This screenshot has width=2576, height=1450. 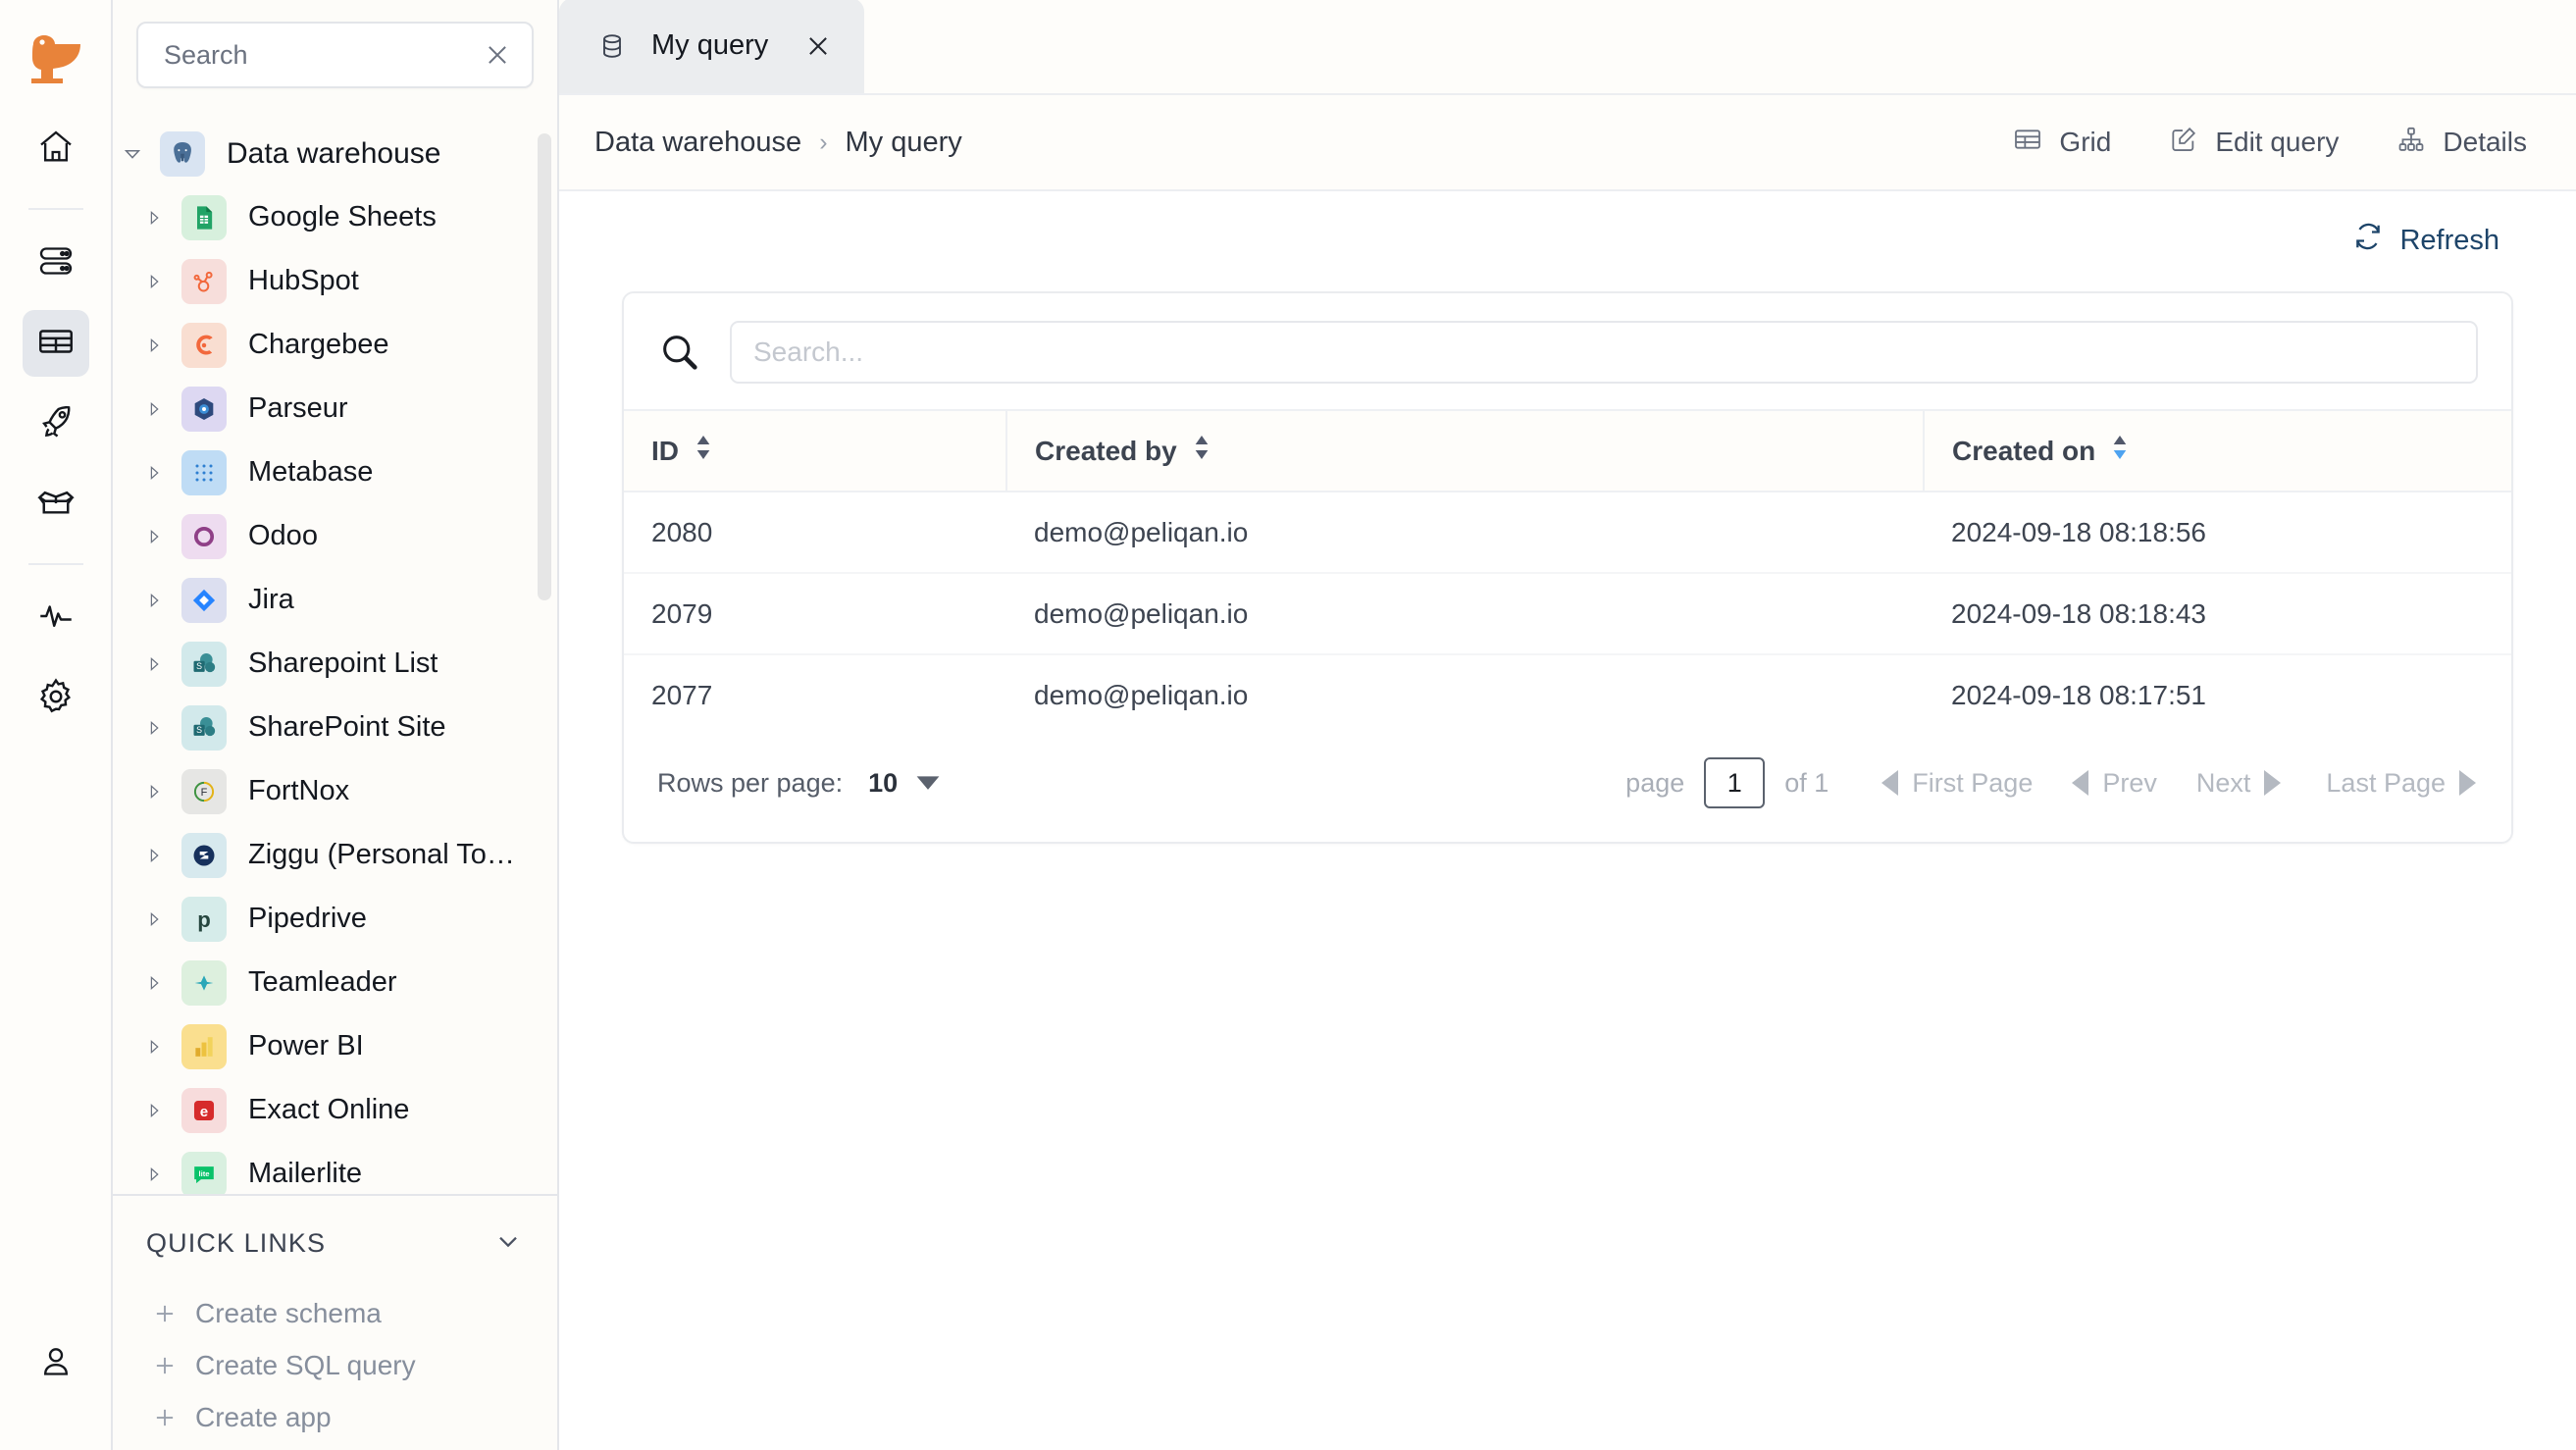 I want to click on tree-item-teamleader: Teamleader, so click(x=335, y=982).